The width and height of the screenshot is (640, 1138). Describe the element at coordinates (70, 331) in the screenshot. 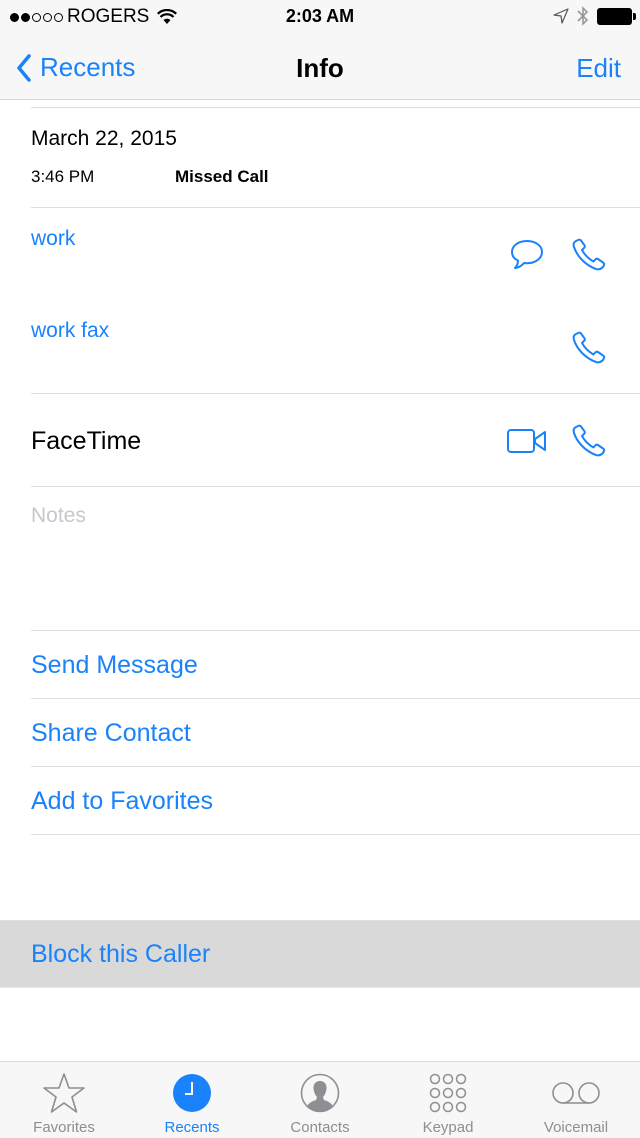

I see `phone-label-work-fax: work fax` at that location.